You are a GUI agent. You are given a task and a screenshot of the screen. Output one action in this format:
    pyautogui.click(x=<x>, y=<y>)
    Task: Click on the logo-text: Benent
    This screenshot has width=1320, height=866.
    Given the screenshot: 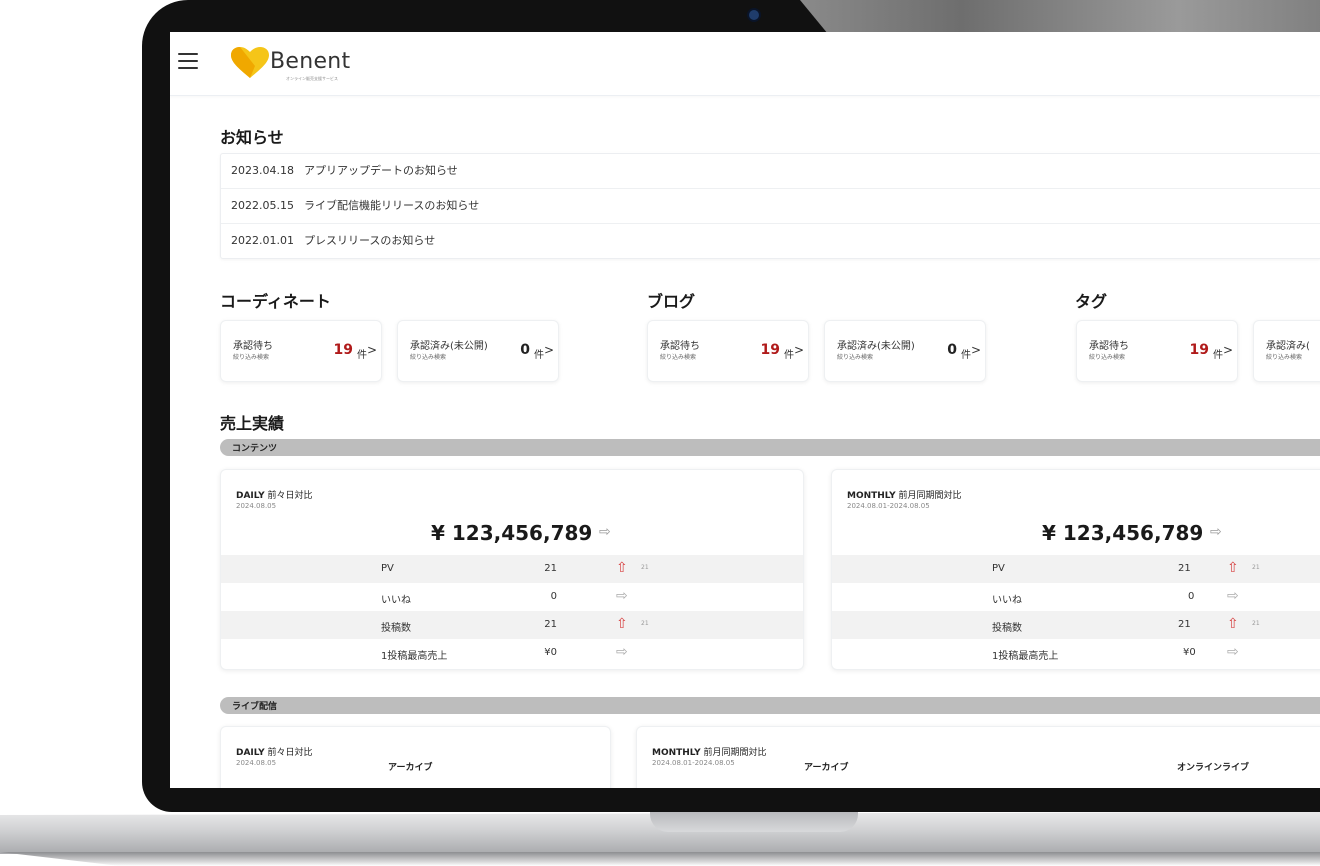 What is the action you would take?
    pyautogui.click(x=310, y=61)
    